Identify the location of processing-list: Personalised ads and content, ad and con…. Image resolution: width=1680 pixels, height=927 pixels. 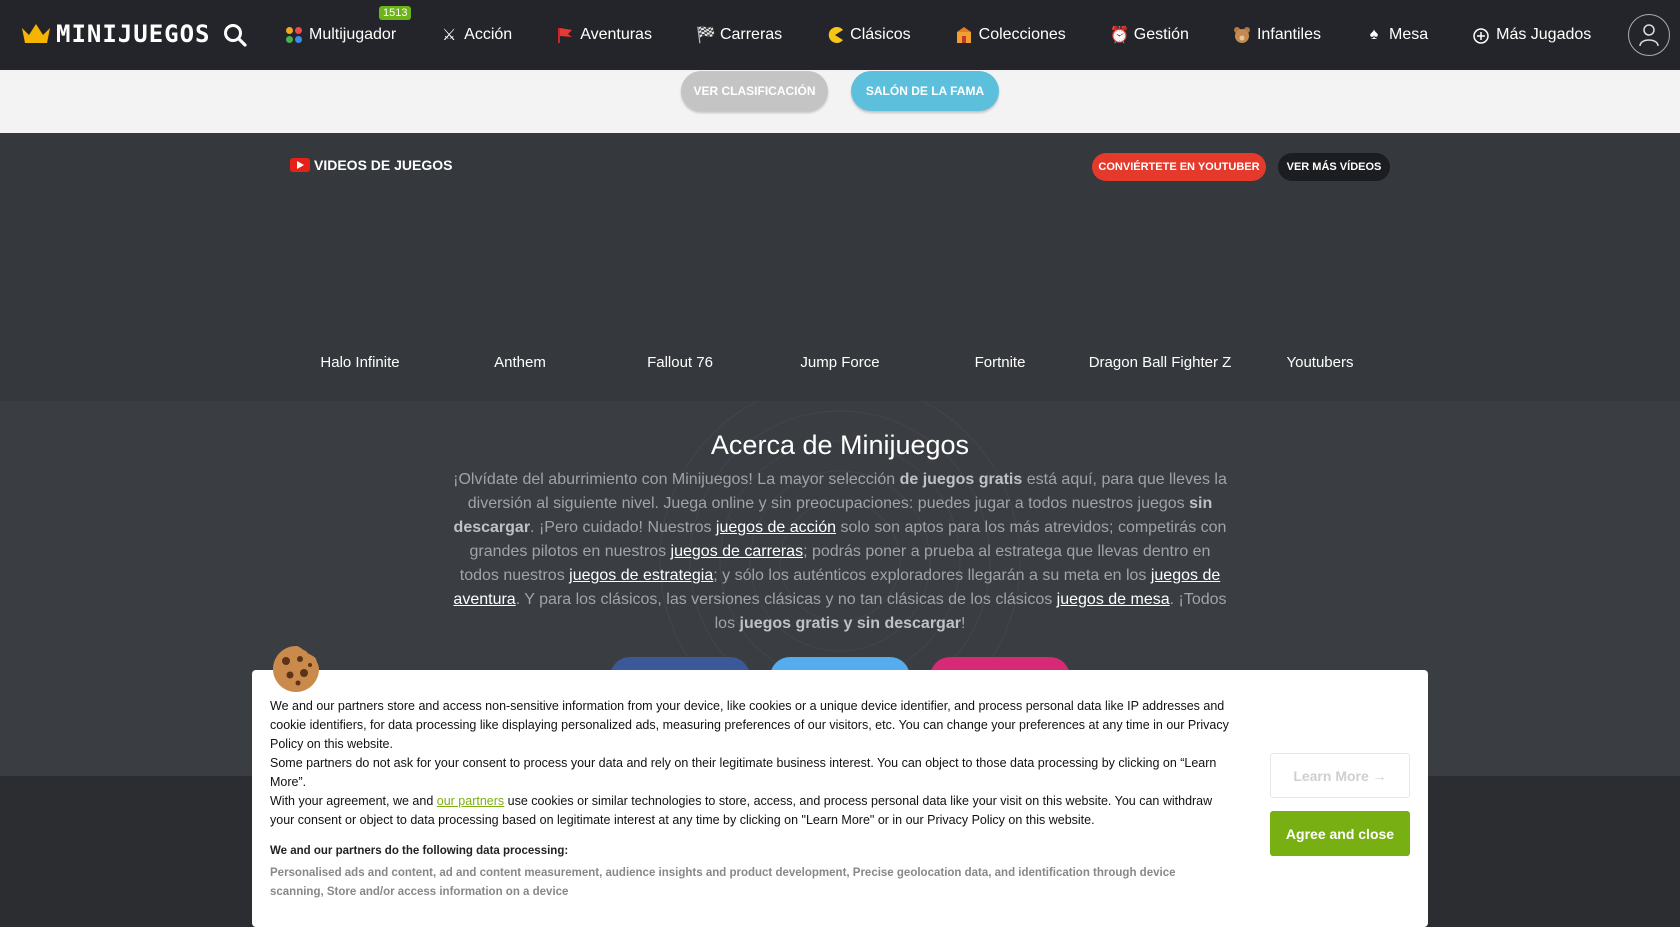
(723, 882).